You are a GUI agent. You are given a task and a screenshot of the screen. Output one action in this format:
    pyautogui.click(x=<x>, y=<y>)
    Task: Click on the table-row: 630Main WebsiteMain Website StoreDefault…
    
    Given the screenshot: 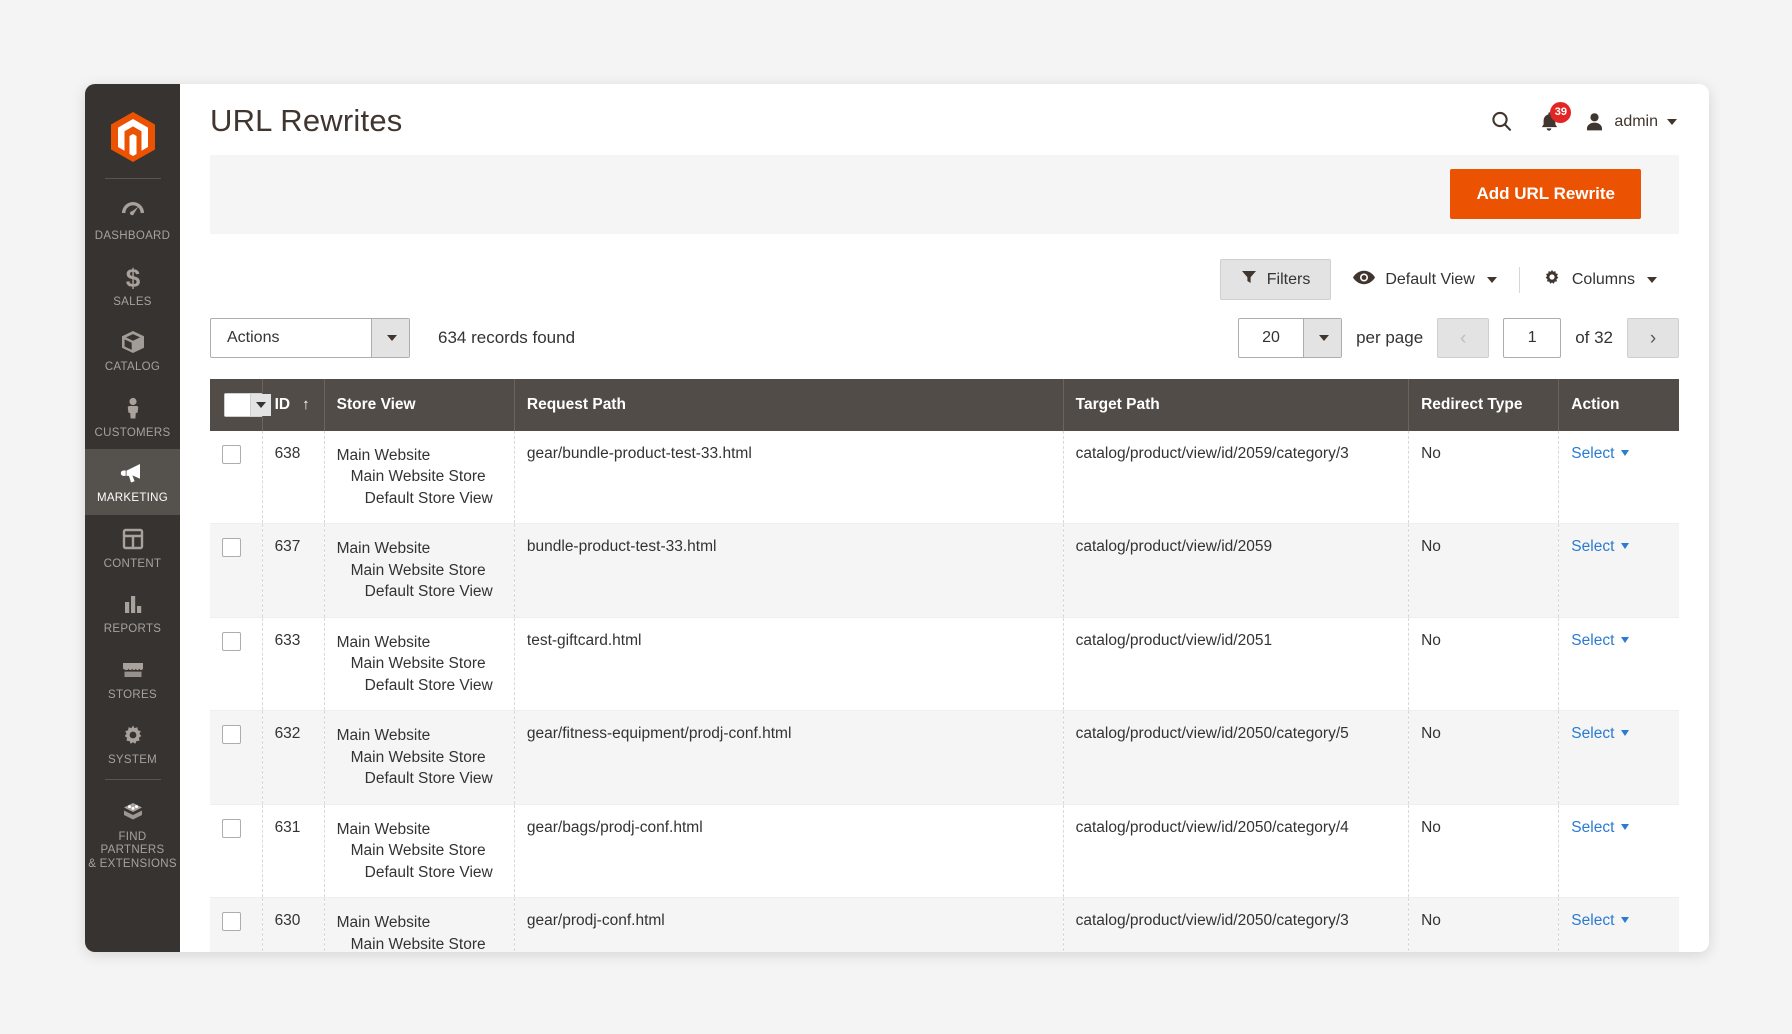 What is the action you would take?
    pyautogui.click(x=944, y=924)
    